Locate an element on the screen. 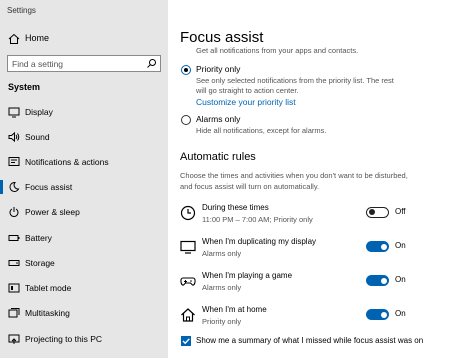  sidebar-item-label: Tablet mode is located at coordinates (48, 288).